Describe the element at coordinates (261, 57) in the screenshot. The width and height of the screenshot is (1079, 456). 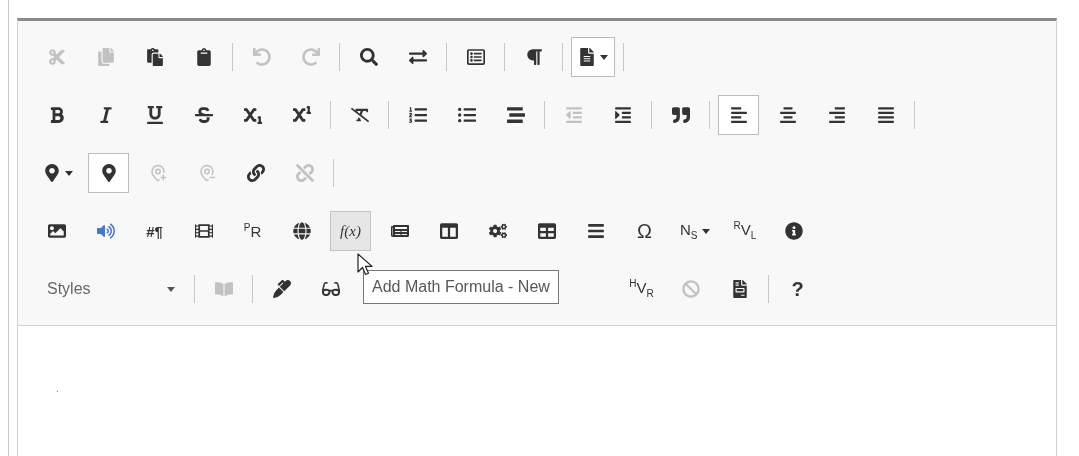
I see `undo-icon` at that location.